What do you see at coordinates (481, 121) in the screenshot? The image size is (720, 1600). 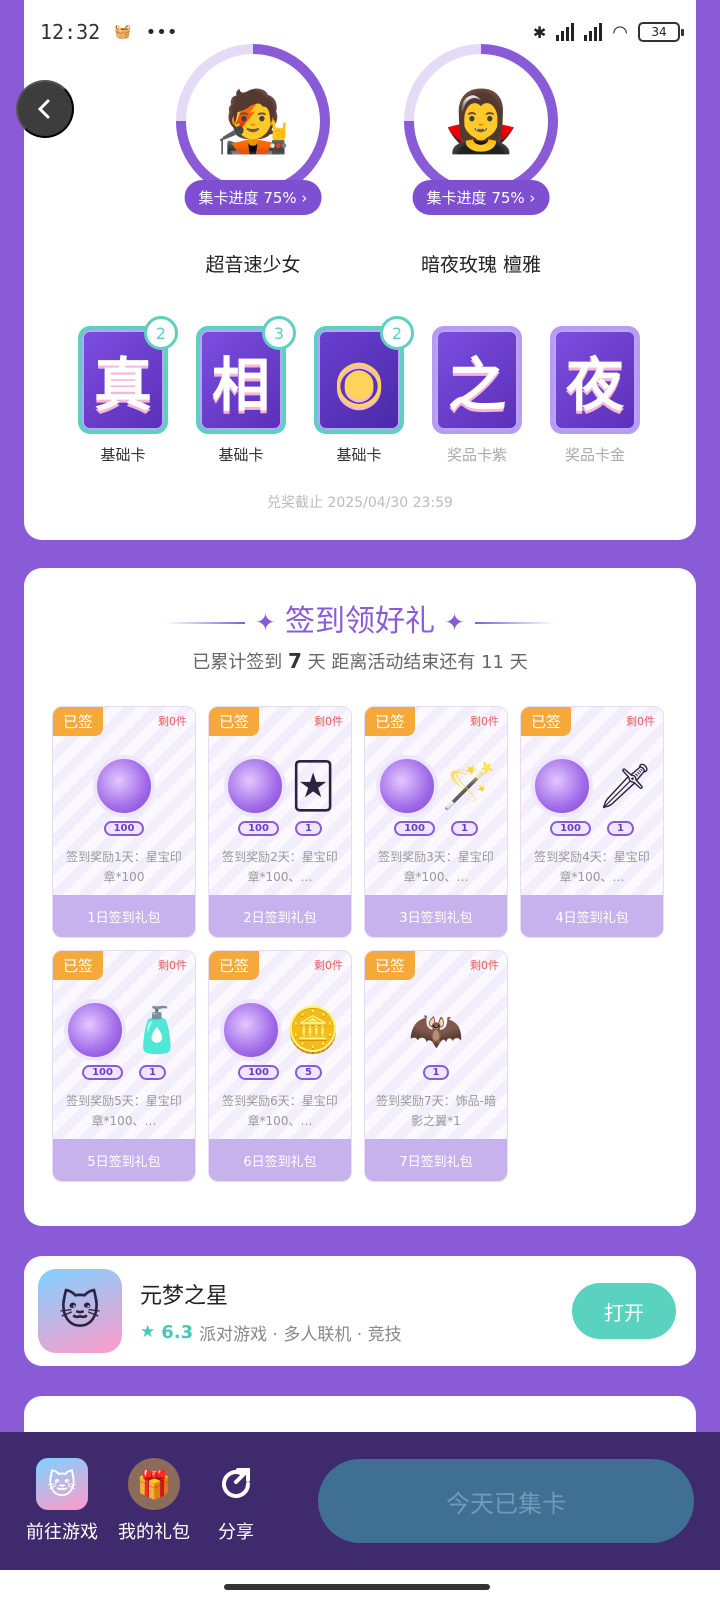 I see `progress-ring: 🧛‍♀️` at bounding box center [481, 121].